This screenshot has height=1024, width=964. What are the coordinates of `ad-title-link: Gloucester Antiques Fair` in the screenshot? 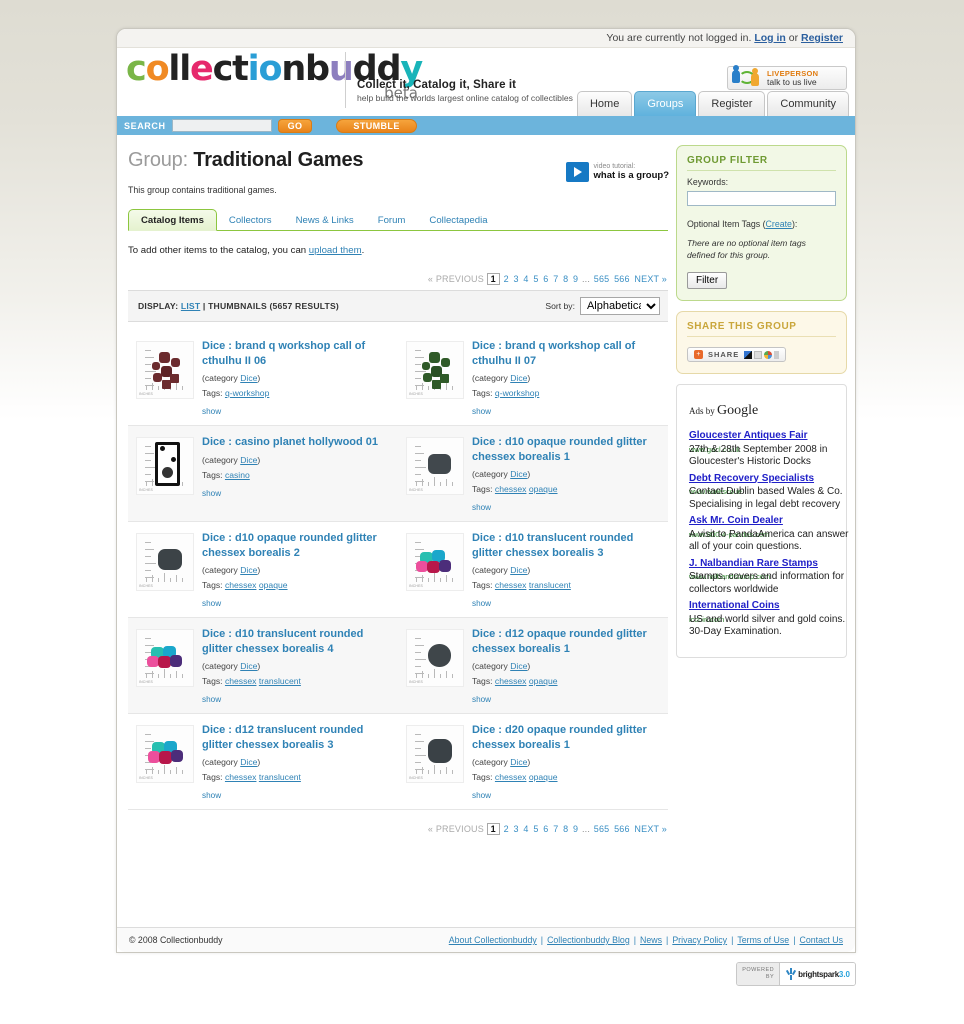 It's located at (761, 436).